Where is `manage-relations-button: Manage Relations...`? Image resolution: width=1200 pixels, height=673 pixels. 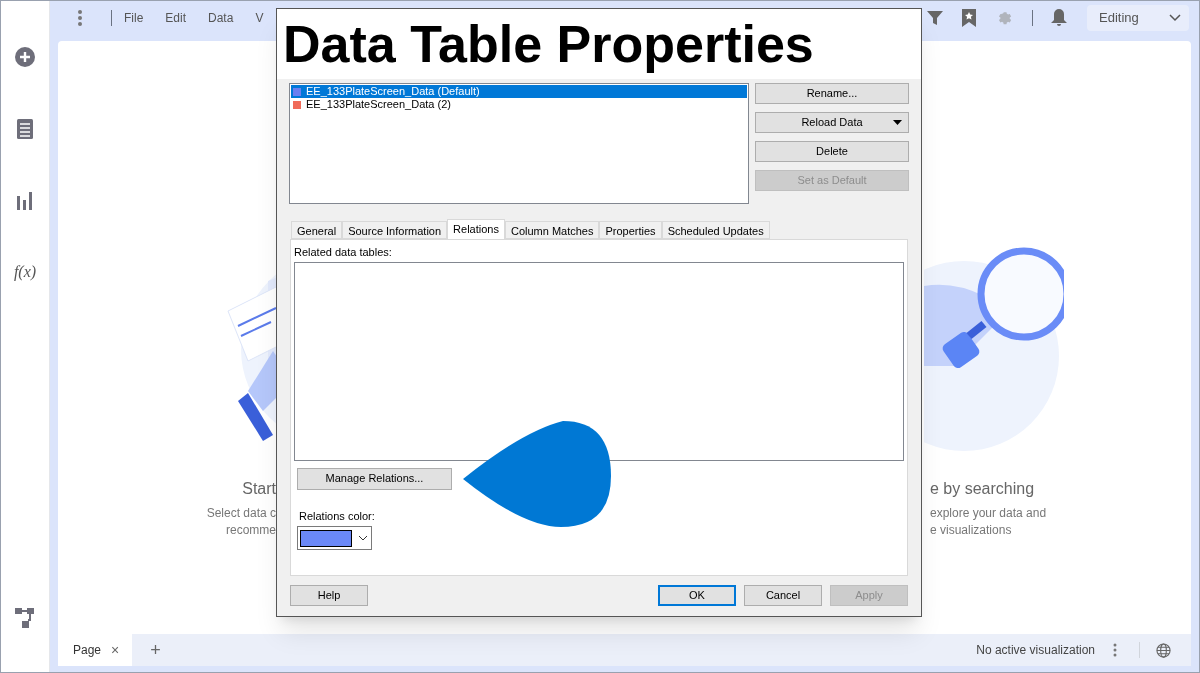 manage-relations-button: Manage Relations... is located at coordinates (374, 478).